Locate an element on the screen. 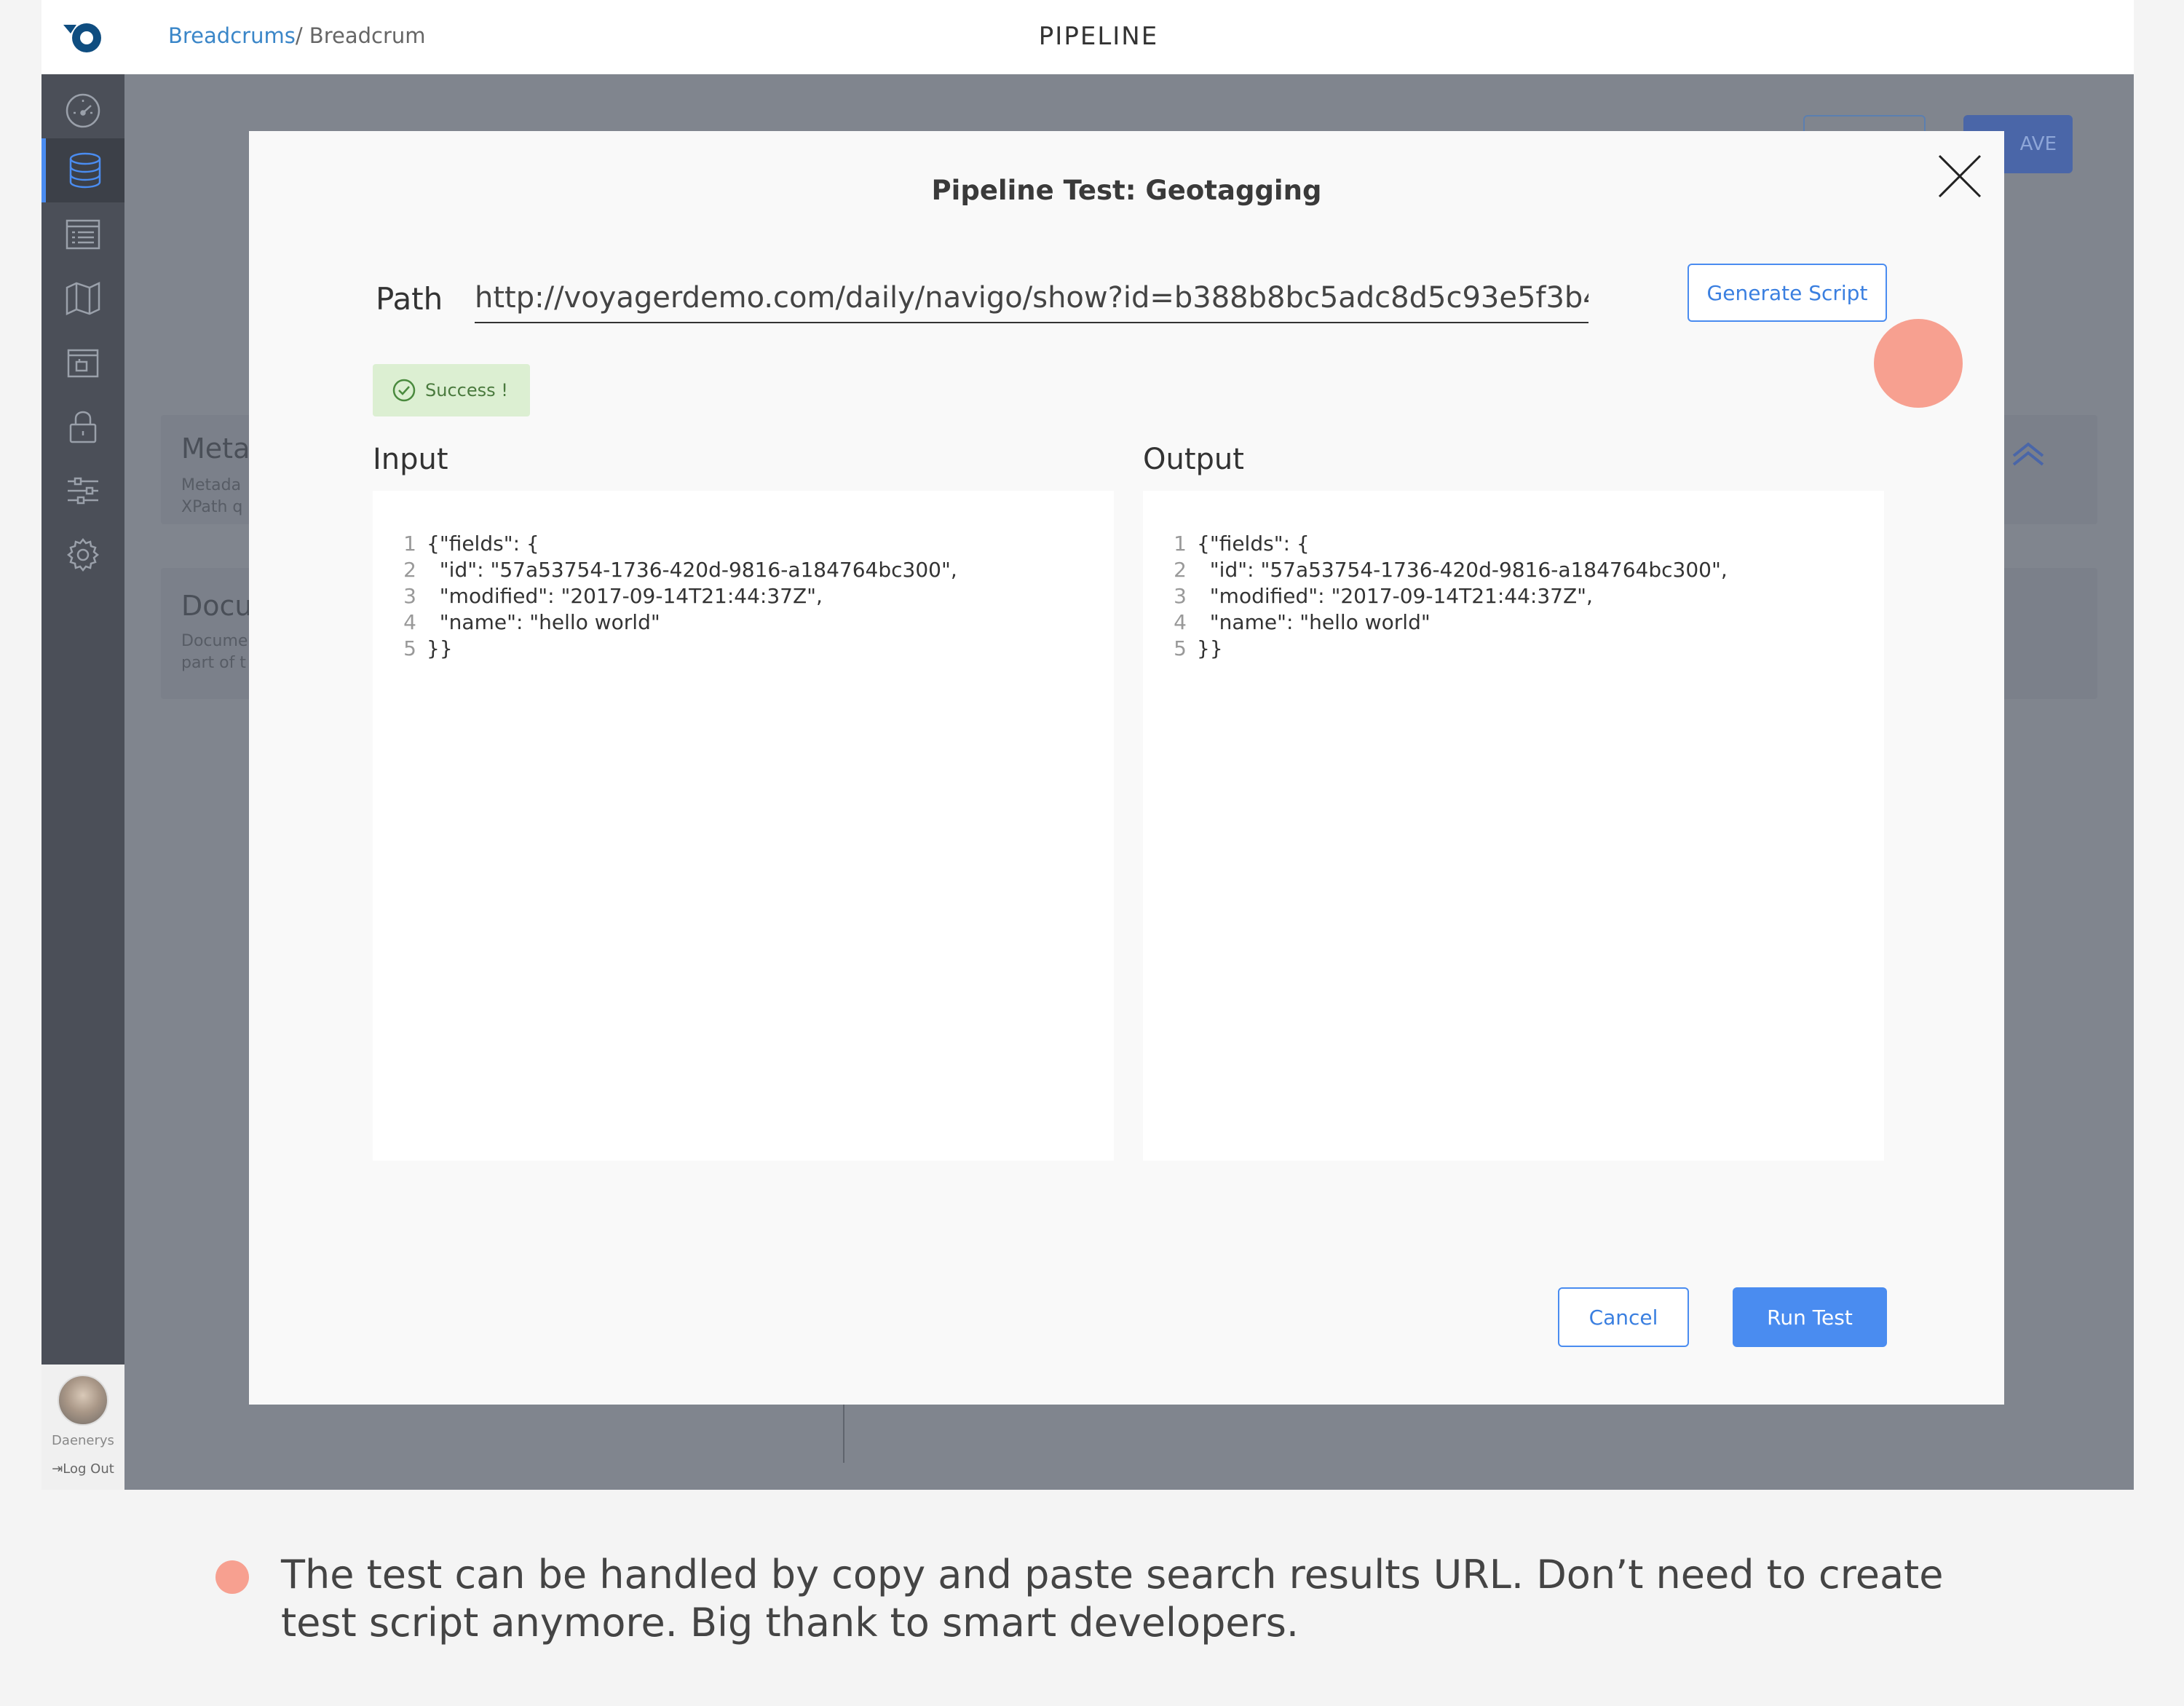 The height and width of the screenshot is (1706, 2184). logout-label: Log Out is located at coordinates (88, 1469).